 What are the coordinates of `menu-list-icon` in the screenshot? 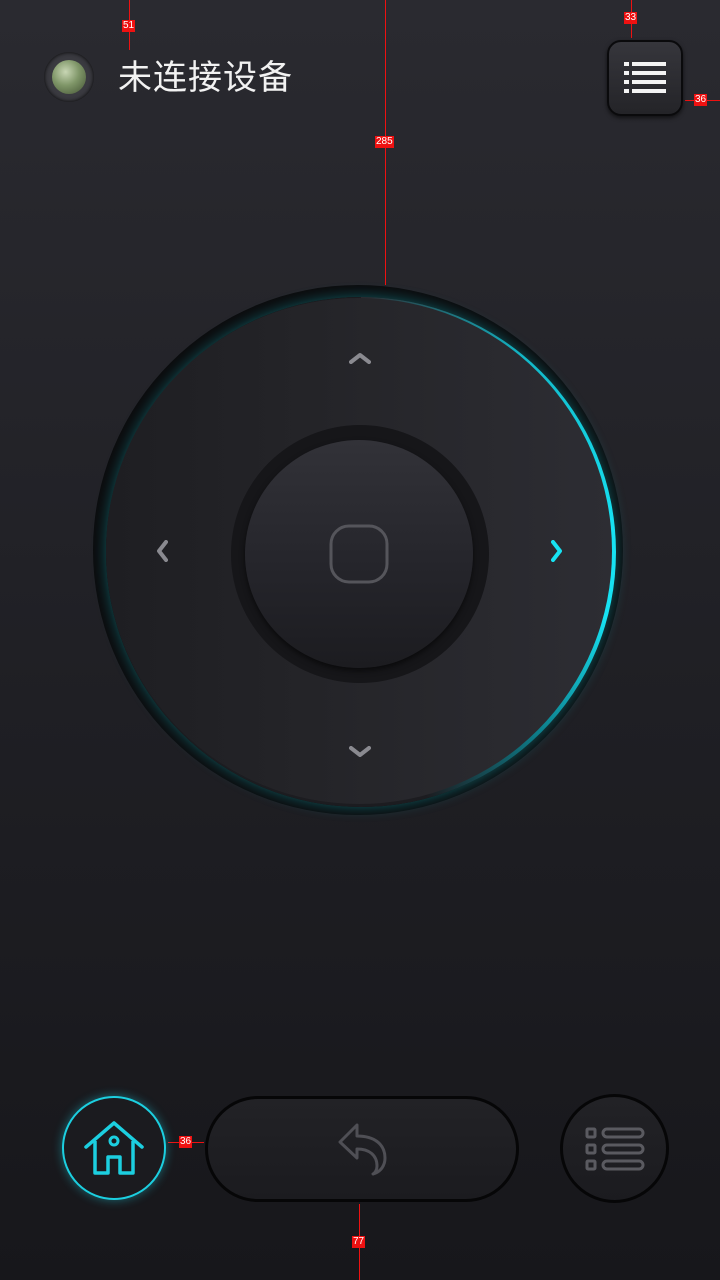 It's located at (645, 78).